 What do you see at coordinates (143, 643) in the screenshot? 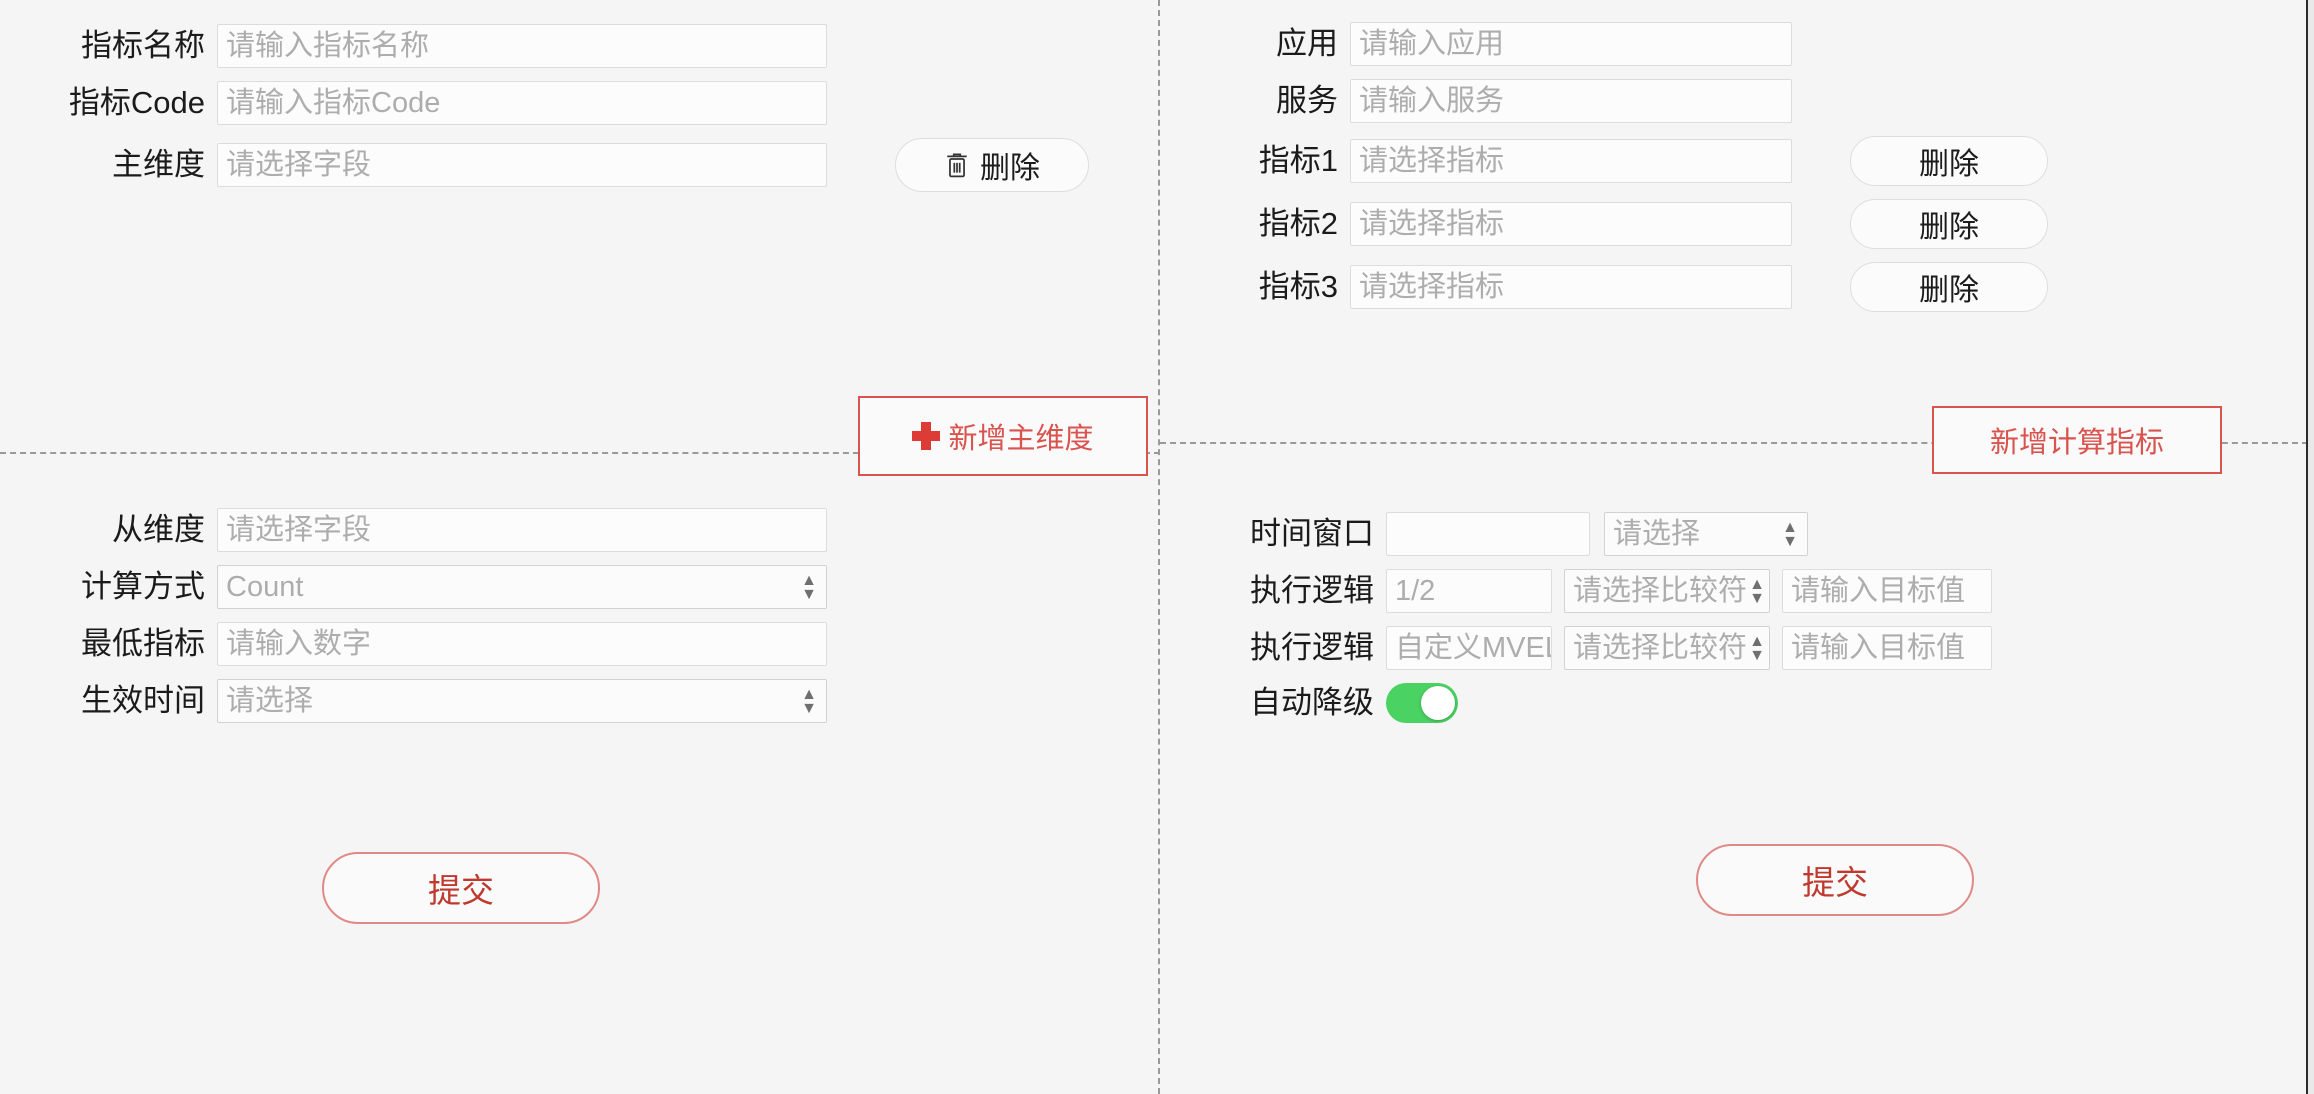
I see `min-metric-label: 最低指标` at bounding box center [143, 643].